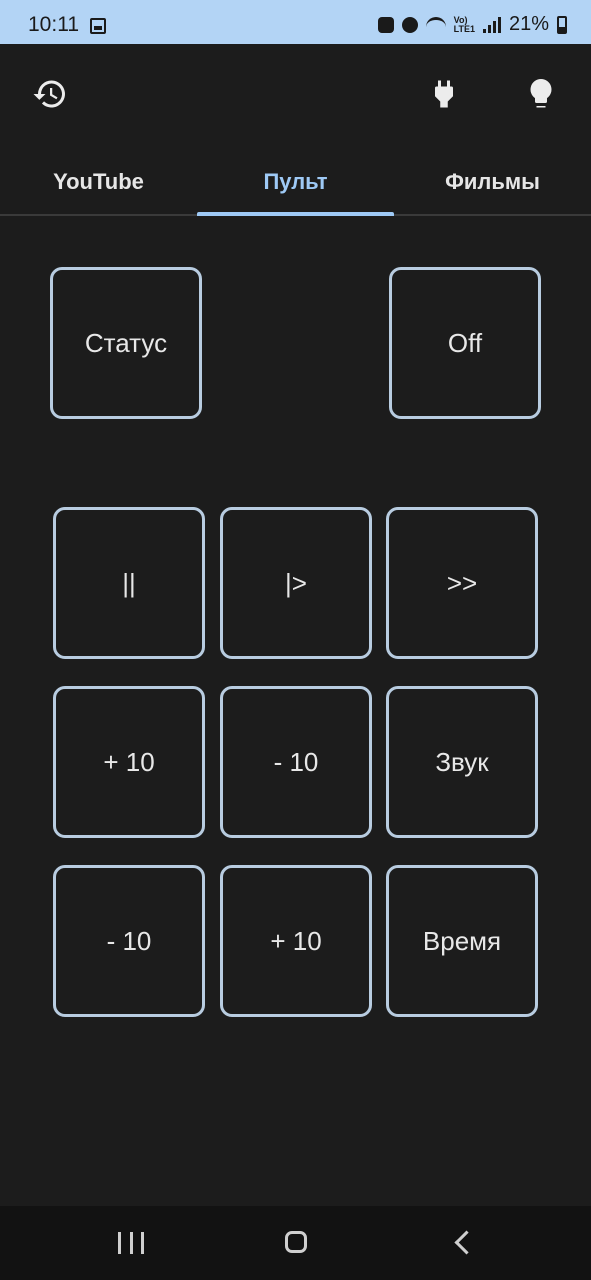 The width and height of the screenshot is (591, 1280). What do you see at coordinates (129, 762) in the screenshot?
I see `plus-ten-button: + 10` at bounding box center [129, 762].